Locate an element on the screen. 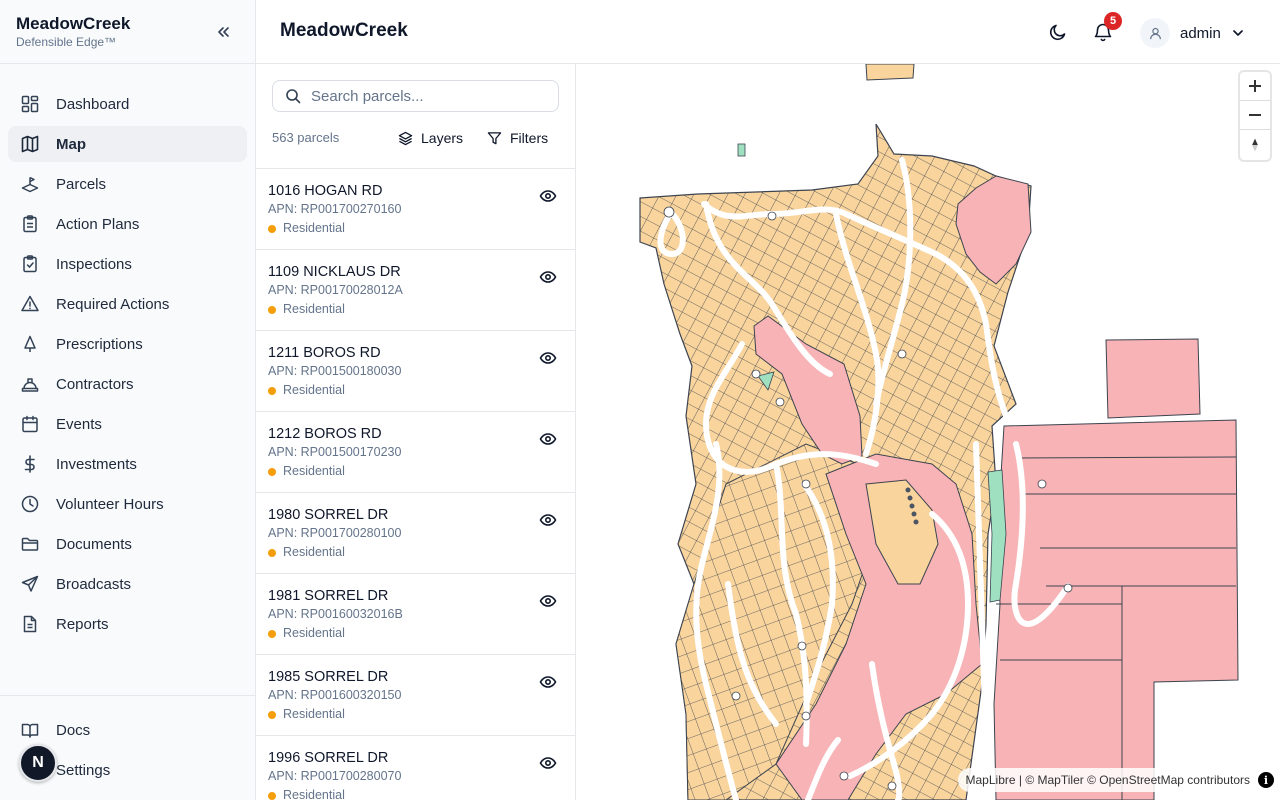  parcel-address: 1985 SORREL DR is located at coordinates (328, 677).